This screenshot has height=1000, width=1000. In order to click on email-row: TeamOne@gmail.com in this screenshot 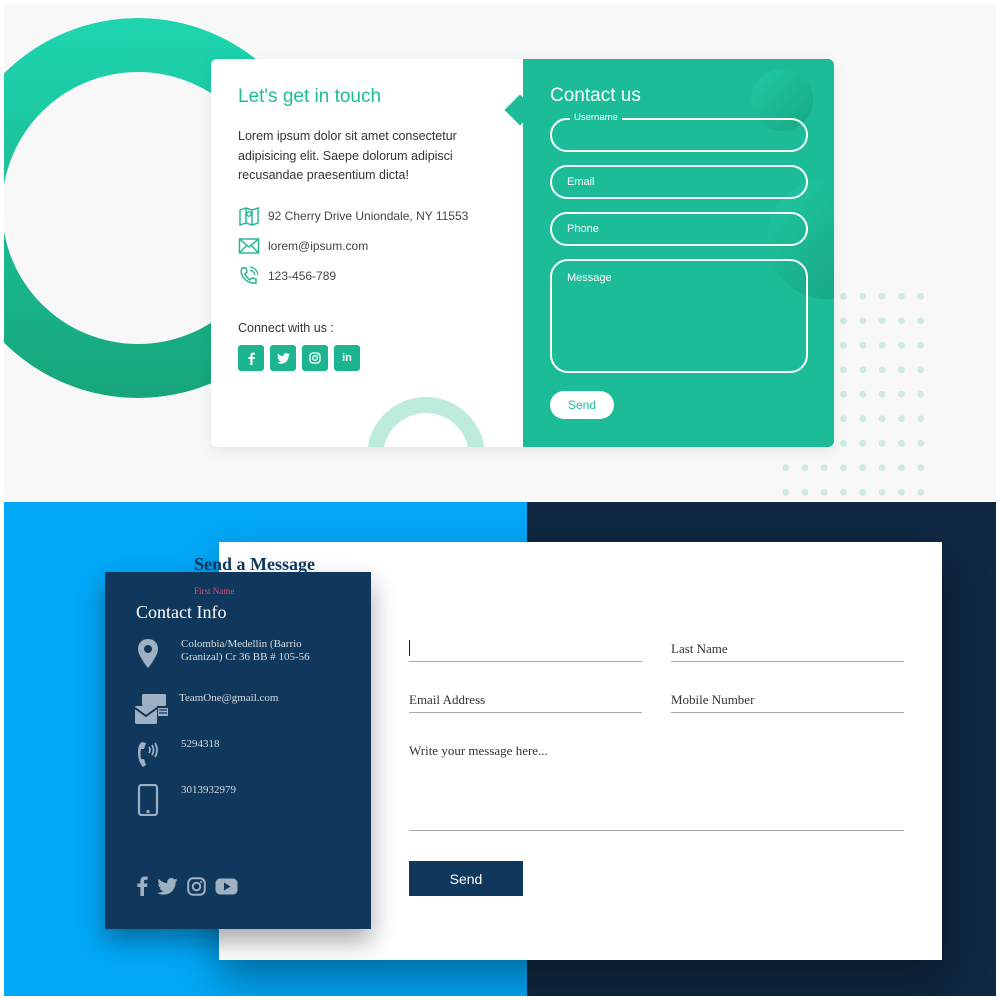, I will do `click(226, 709)`.